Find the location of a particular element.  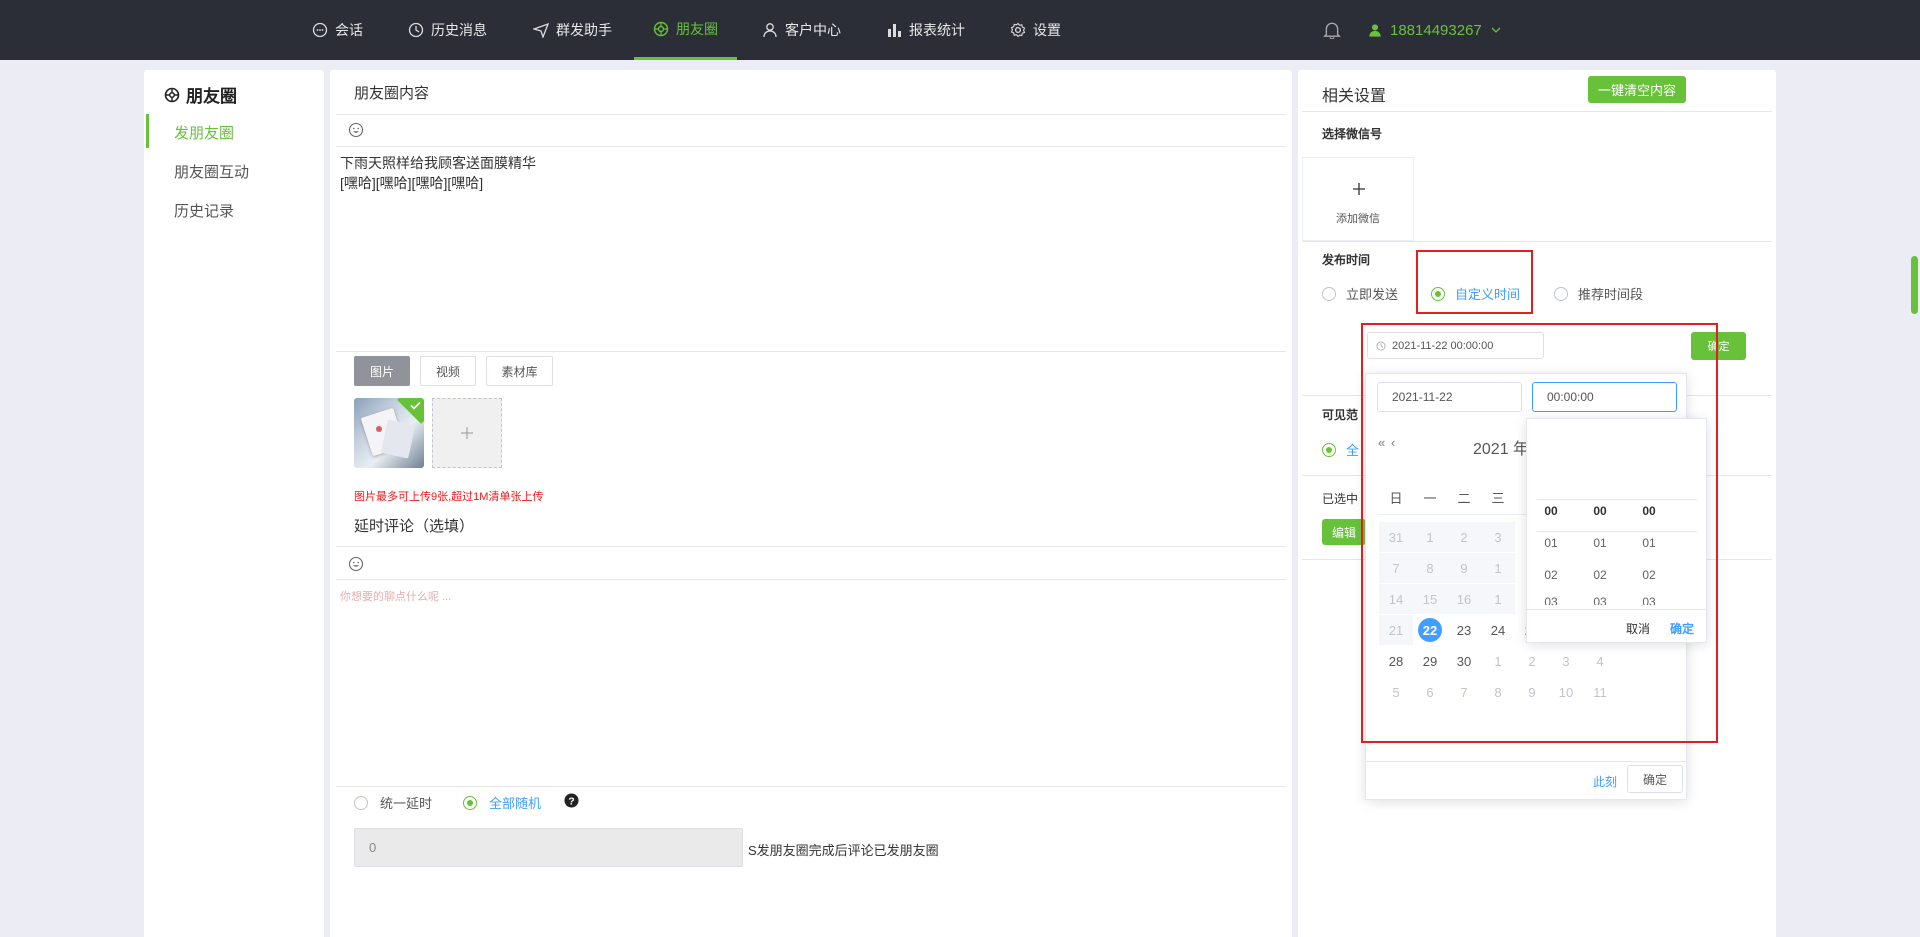

sidebar: 朋友圈 发朋友圈 朋友圈互动 历史记录 is located at coordinates (234, 503).